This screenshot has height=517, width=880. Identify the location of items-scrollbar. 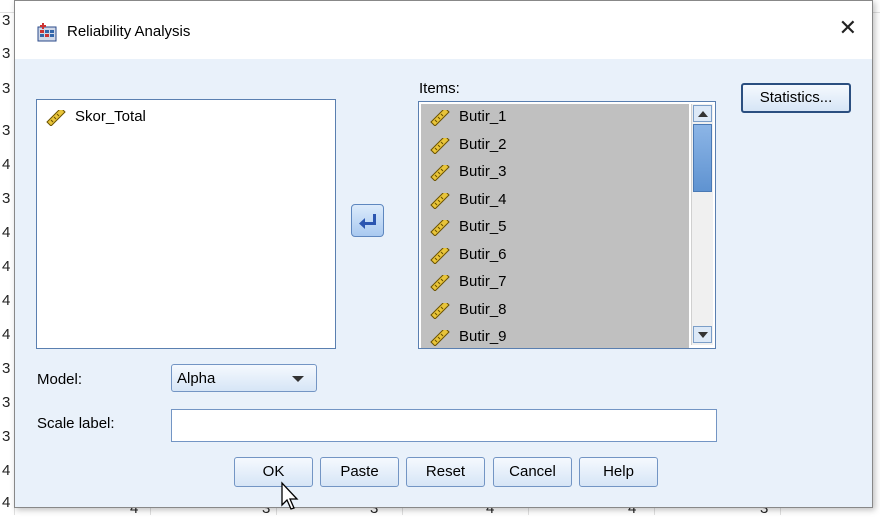
(702, 224).